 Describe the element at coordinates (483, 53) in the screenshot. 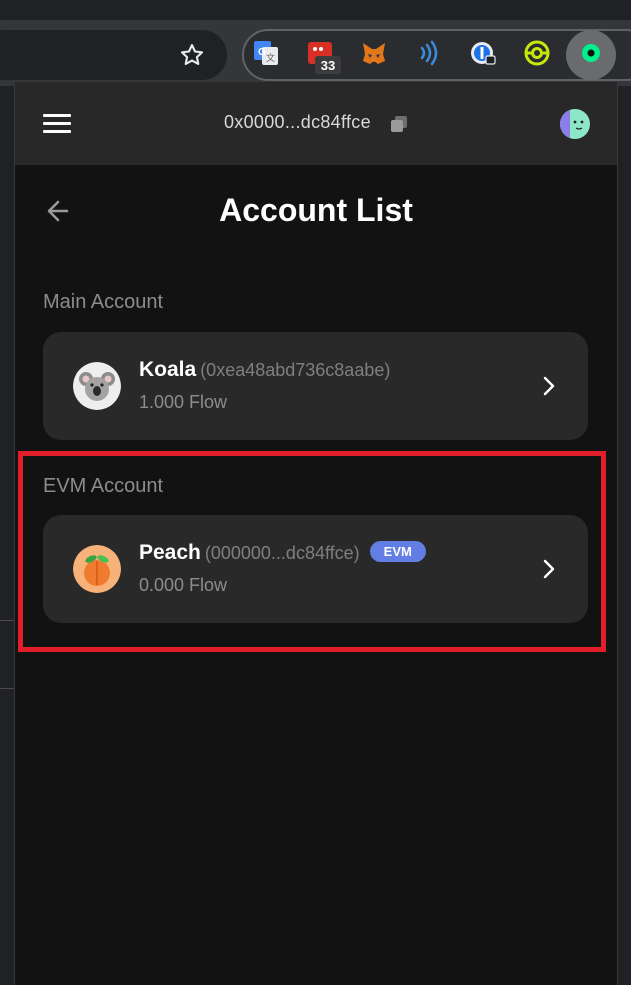

I see `password-manager-icon` at that location.